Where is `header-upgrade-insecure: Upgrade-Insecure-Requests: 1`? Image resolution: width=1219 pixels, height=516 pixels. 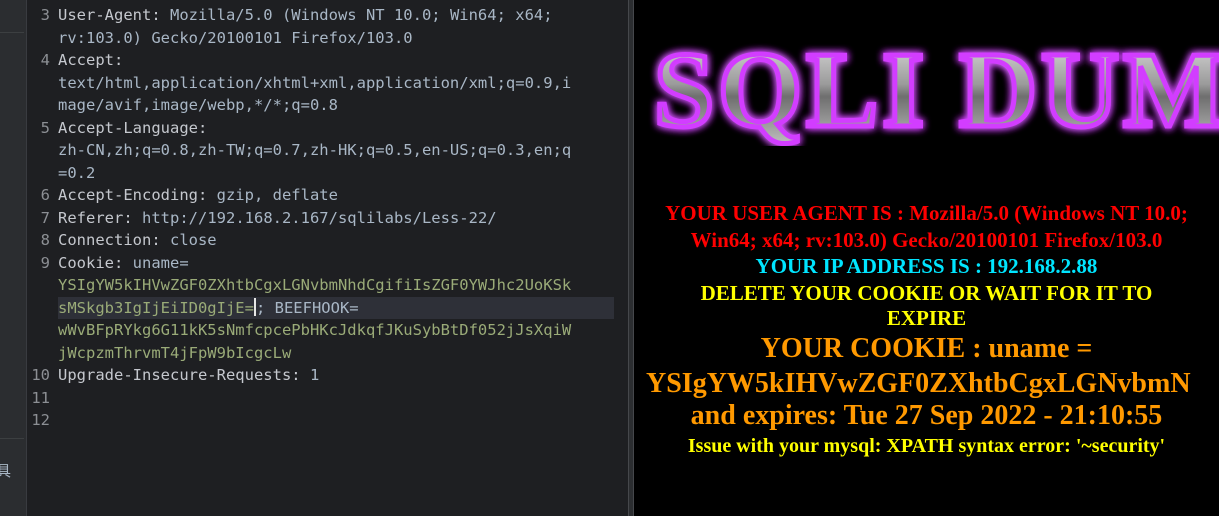 header-upgrade-insecure: Upgrade-Insecure-Requests: 1 is located at coordinates (188, 375).